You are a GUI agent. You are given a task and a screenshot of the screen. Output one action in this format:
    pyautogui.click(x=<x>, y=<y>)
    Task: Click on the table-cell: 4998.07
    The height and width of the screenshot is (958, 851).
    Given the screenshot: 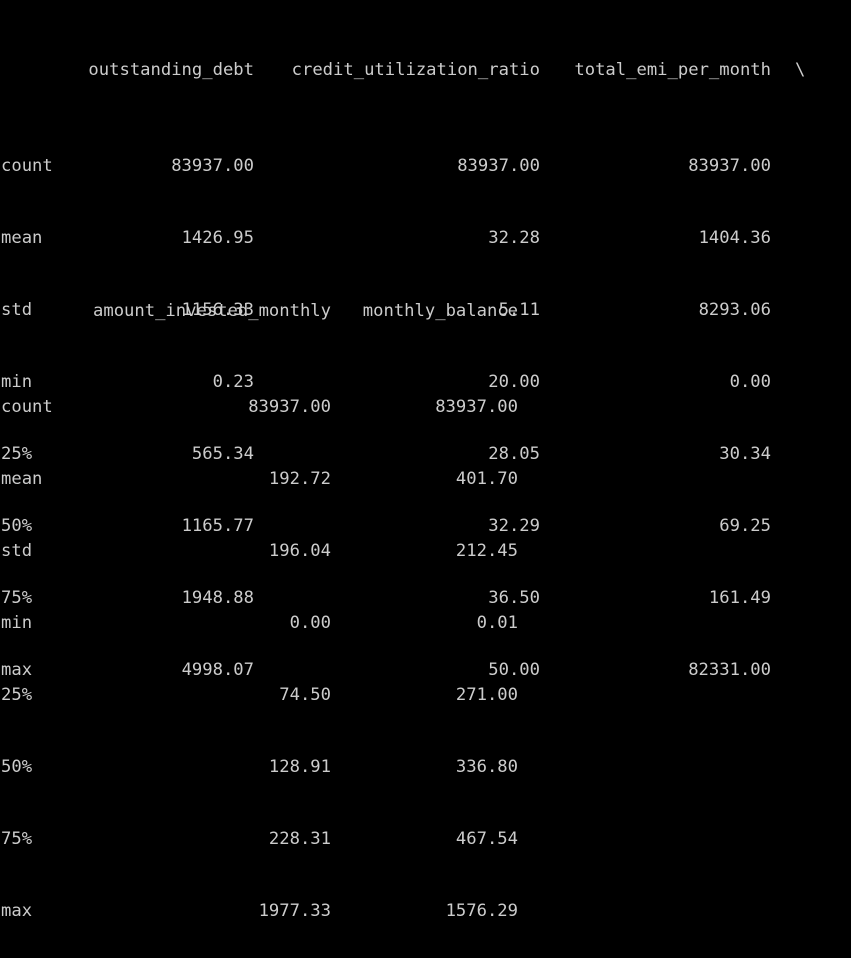 What is the action you would take?
    pyautogui.click(x=217, y=670)
    